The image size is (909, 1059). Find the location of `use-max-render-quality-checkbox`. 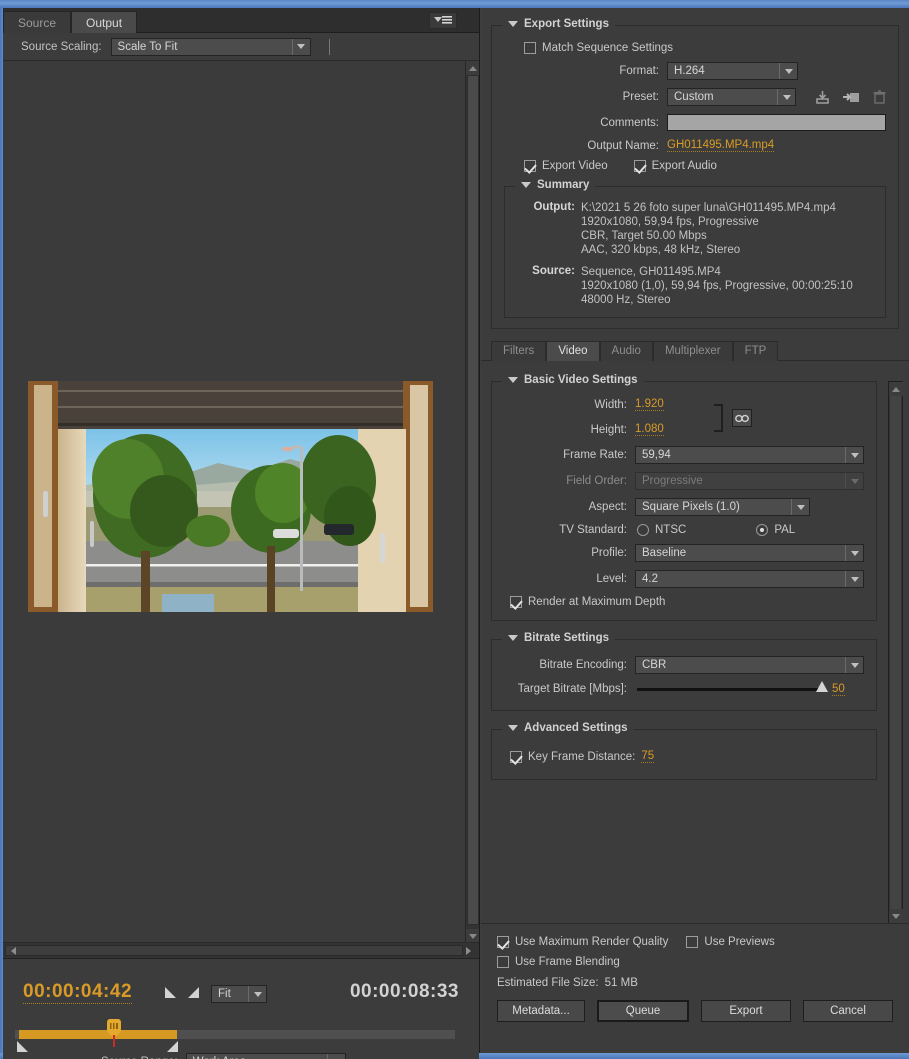

use-max-render-quality-checkbox is located at coordinates (503, 942).